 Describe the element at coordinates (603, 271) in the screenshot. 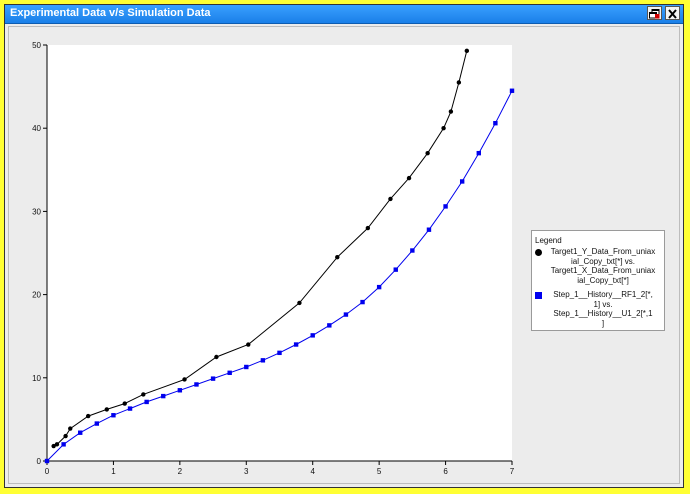

I see `legend-entry-line: Target1_X_Data_From_uniax` at that location.